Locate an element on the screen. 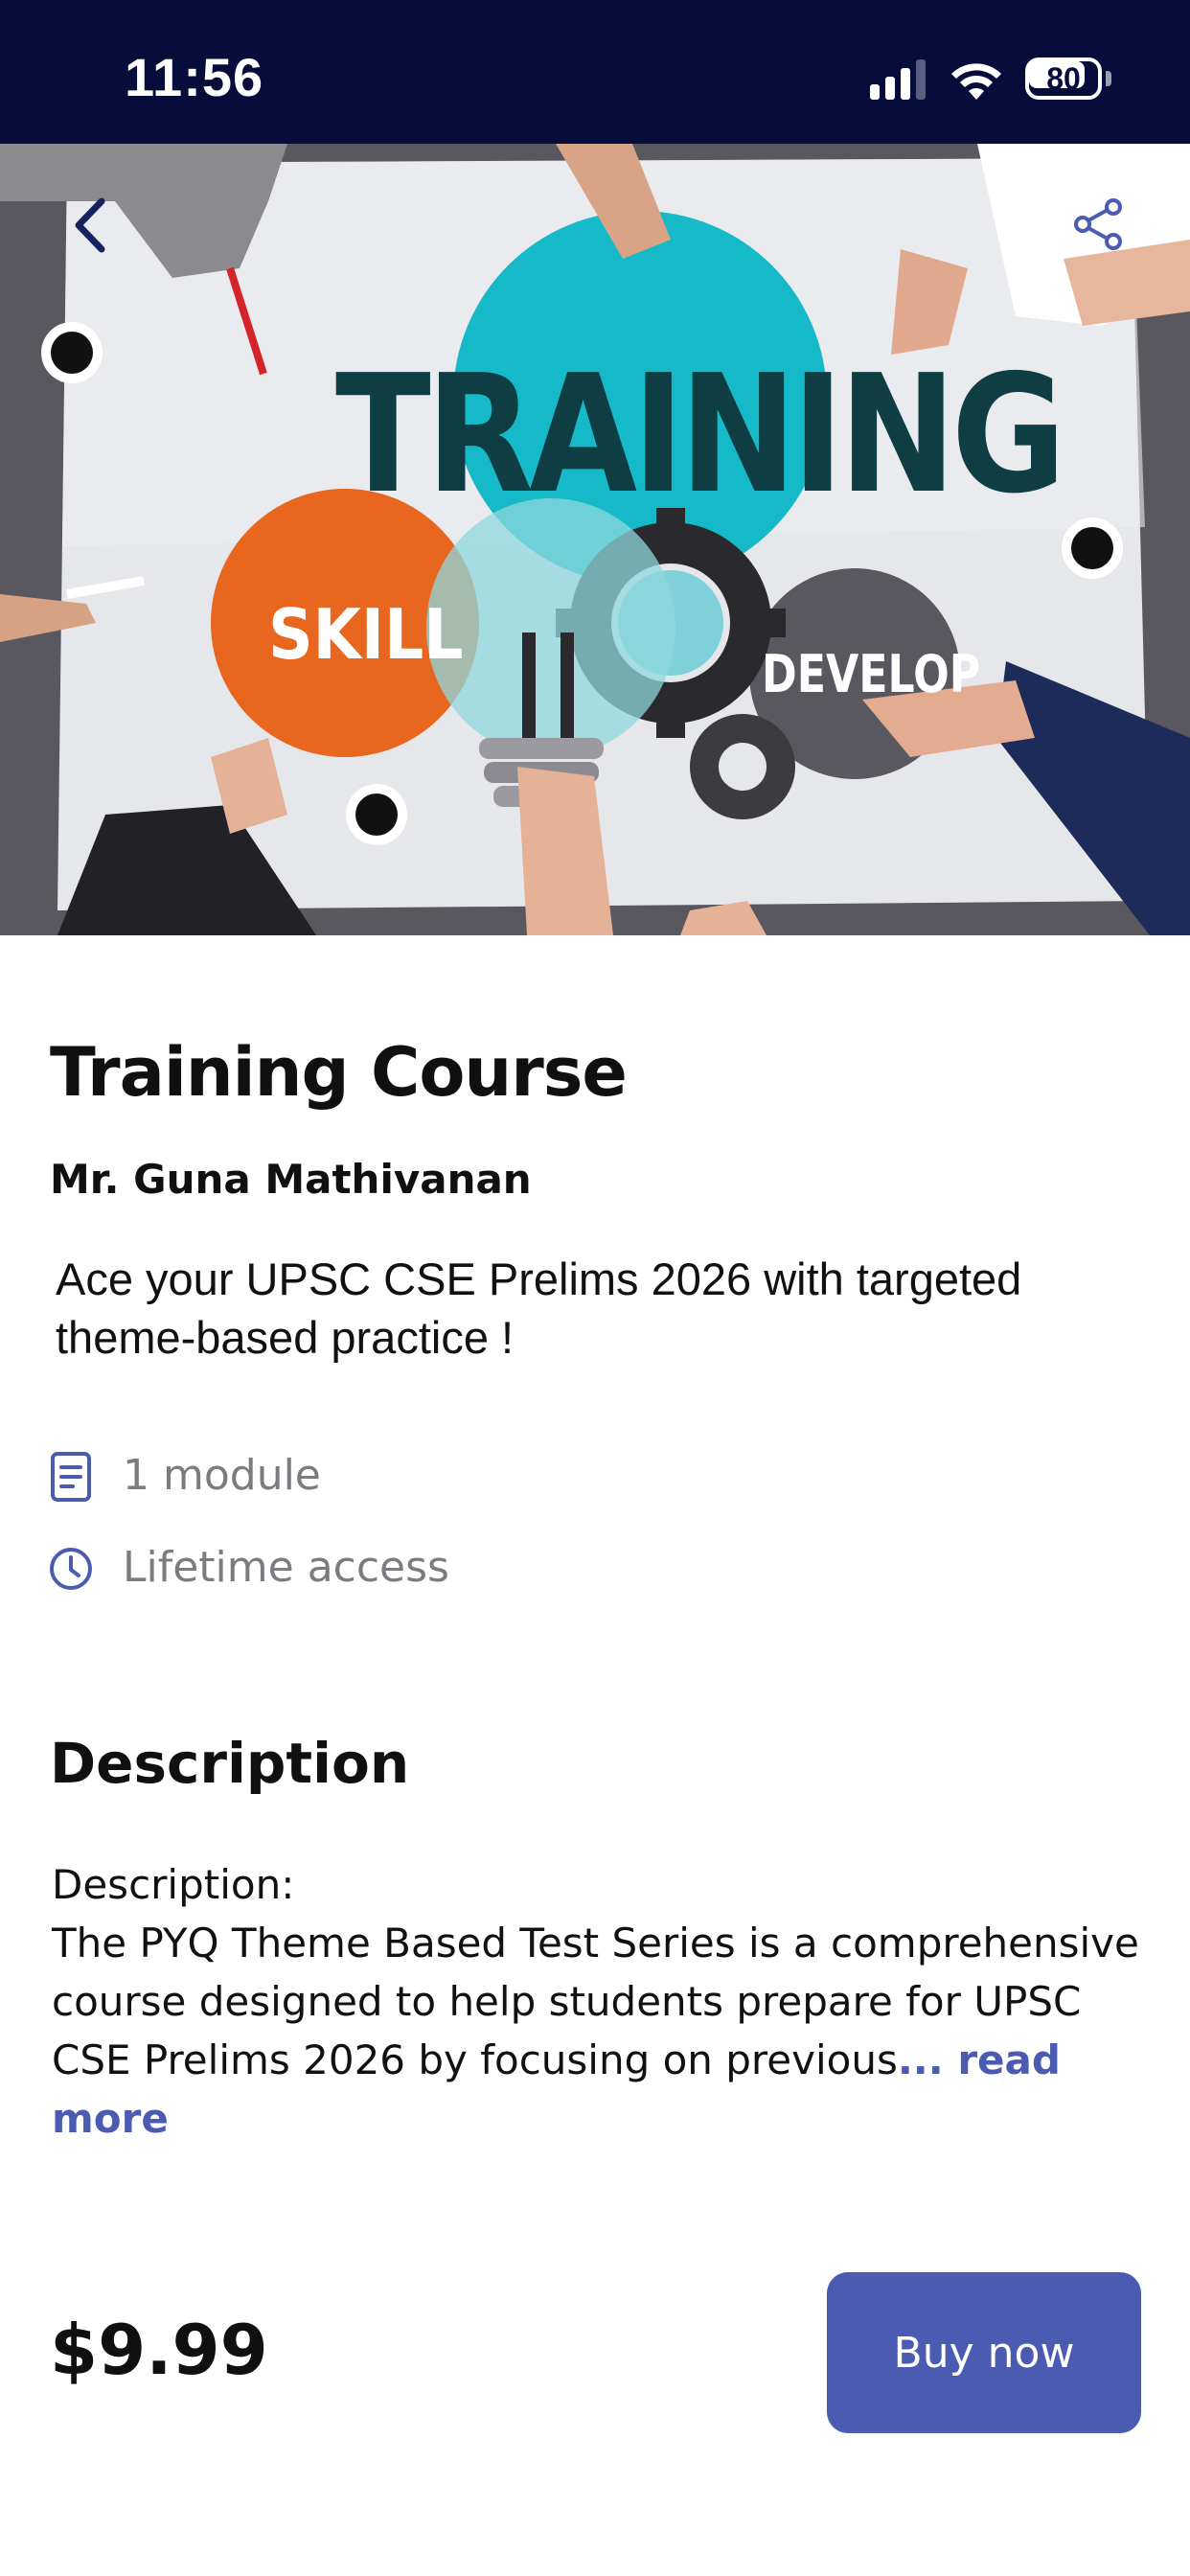 This screenshot has height=2576, width=1190. hero-text-training: TRAINING is located at coordinates (700, 435).